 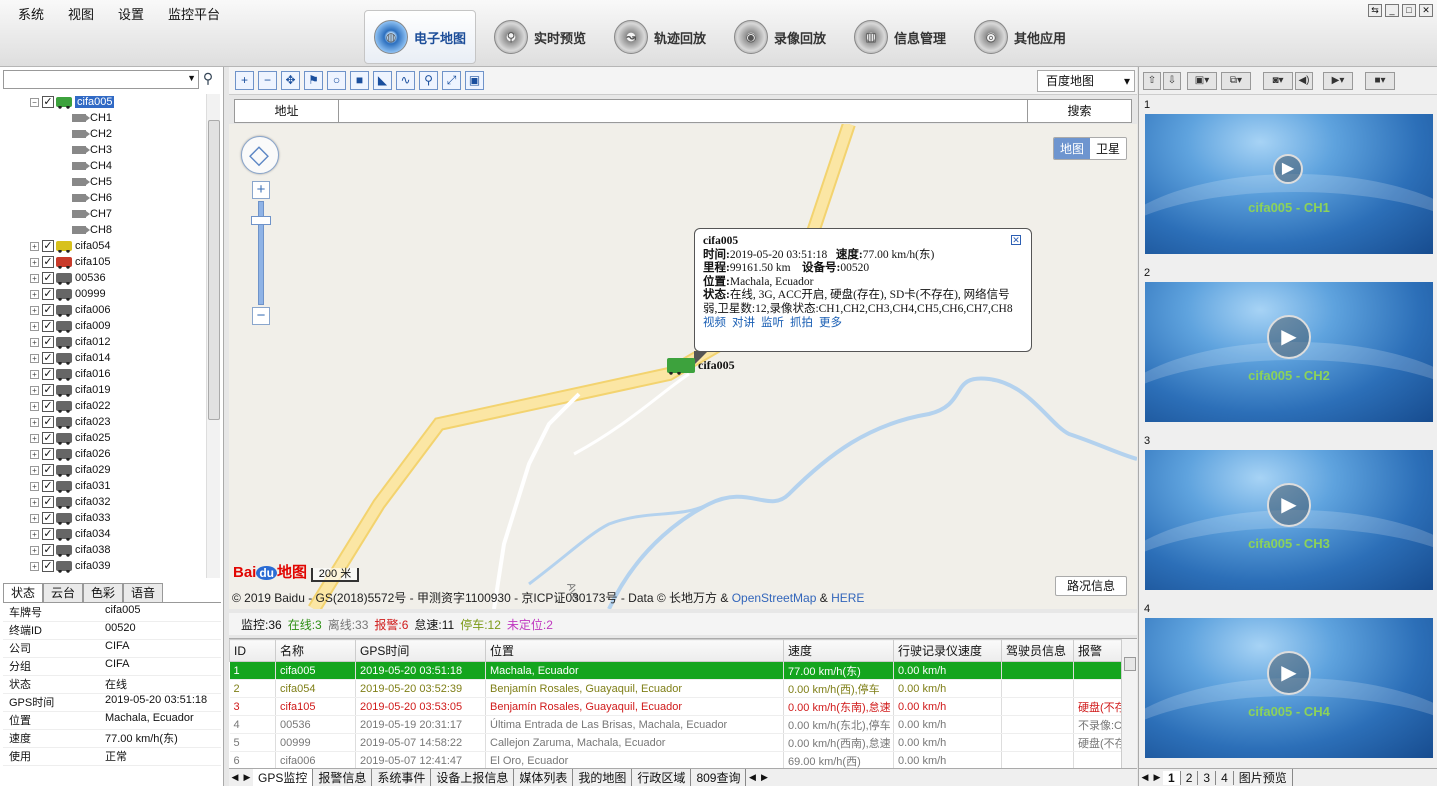 What do you see at coordinates (473, 777) in the screenshot?
I see `bottom-tab: 设备上报信息` at bounding box center [473, 777].